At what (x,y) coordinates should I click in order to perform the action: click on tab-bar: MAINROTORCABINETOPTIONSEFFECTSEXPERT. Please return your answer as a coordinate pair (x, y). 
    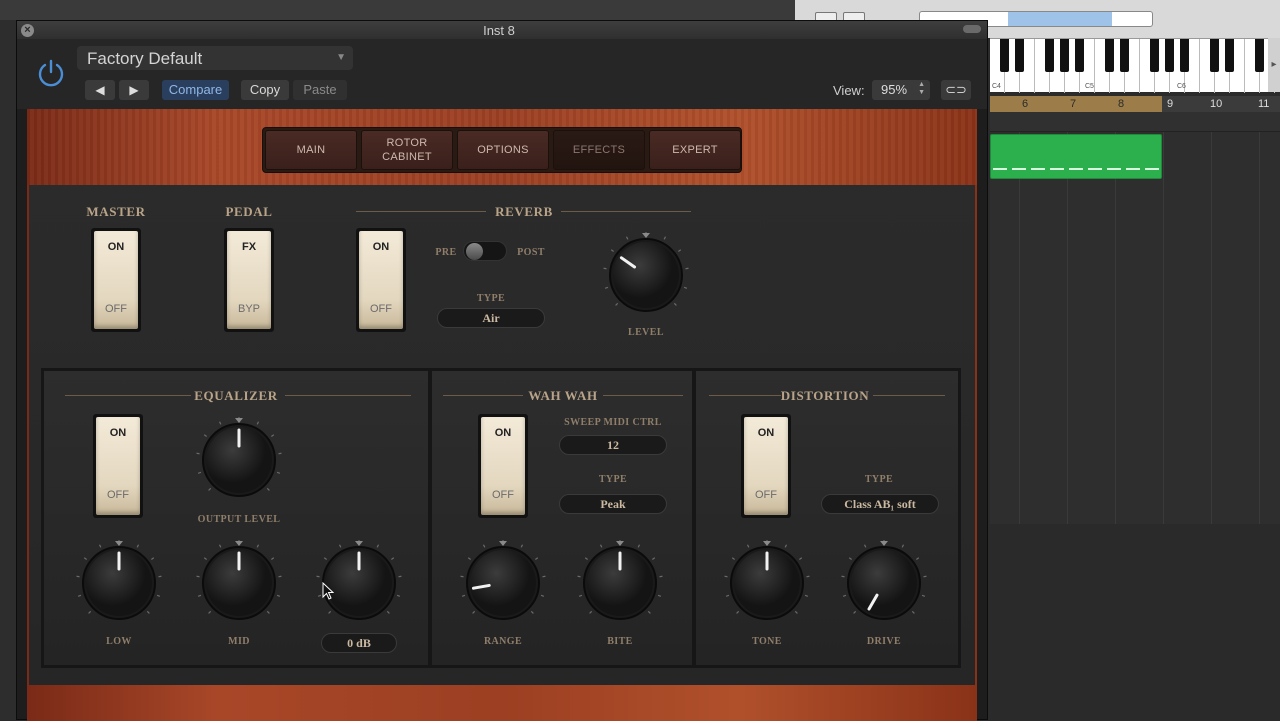
    Looking at the image, I should click on (502, 150).